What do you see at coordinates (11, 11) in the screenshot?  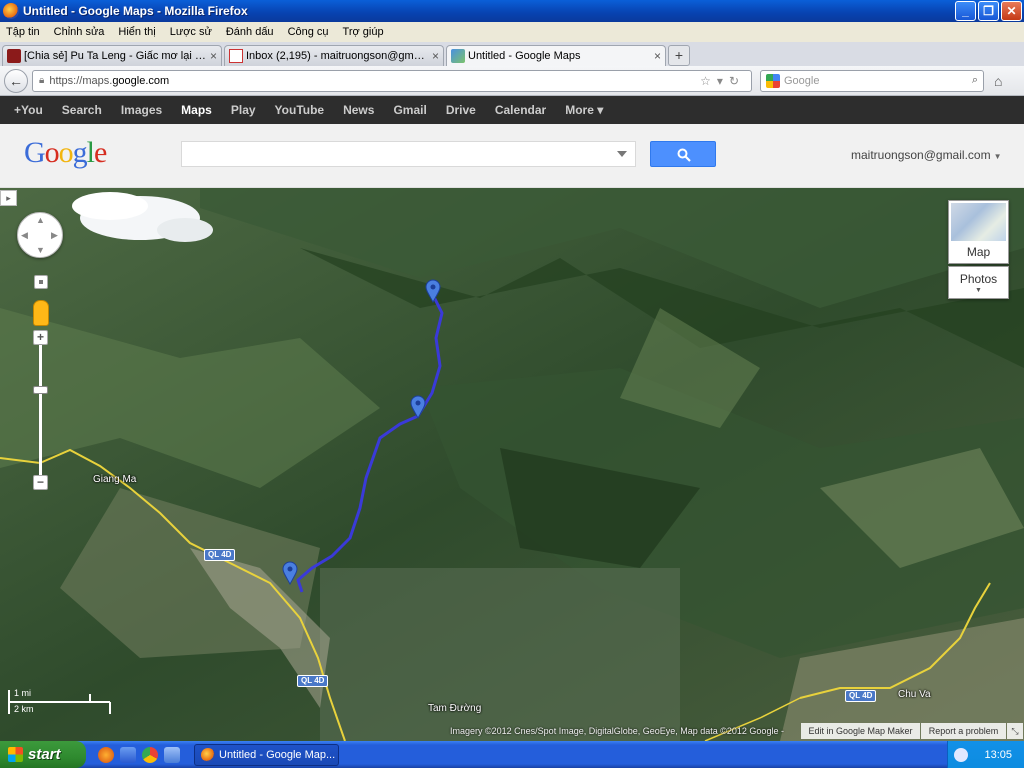 I see `firefox-icon` at bounding box center [11, 11].